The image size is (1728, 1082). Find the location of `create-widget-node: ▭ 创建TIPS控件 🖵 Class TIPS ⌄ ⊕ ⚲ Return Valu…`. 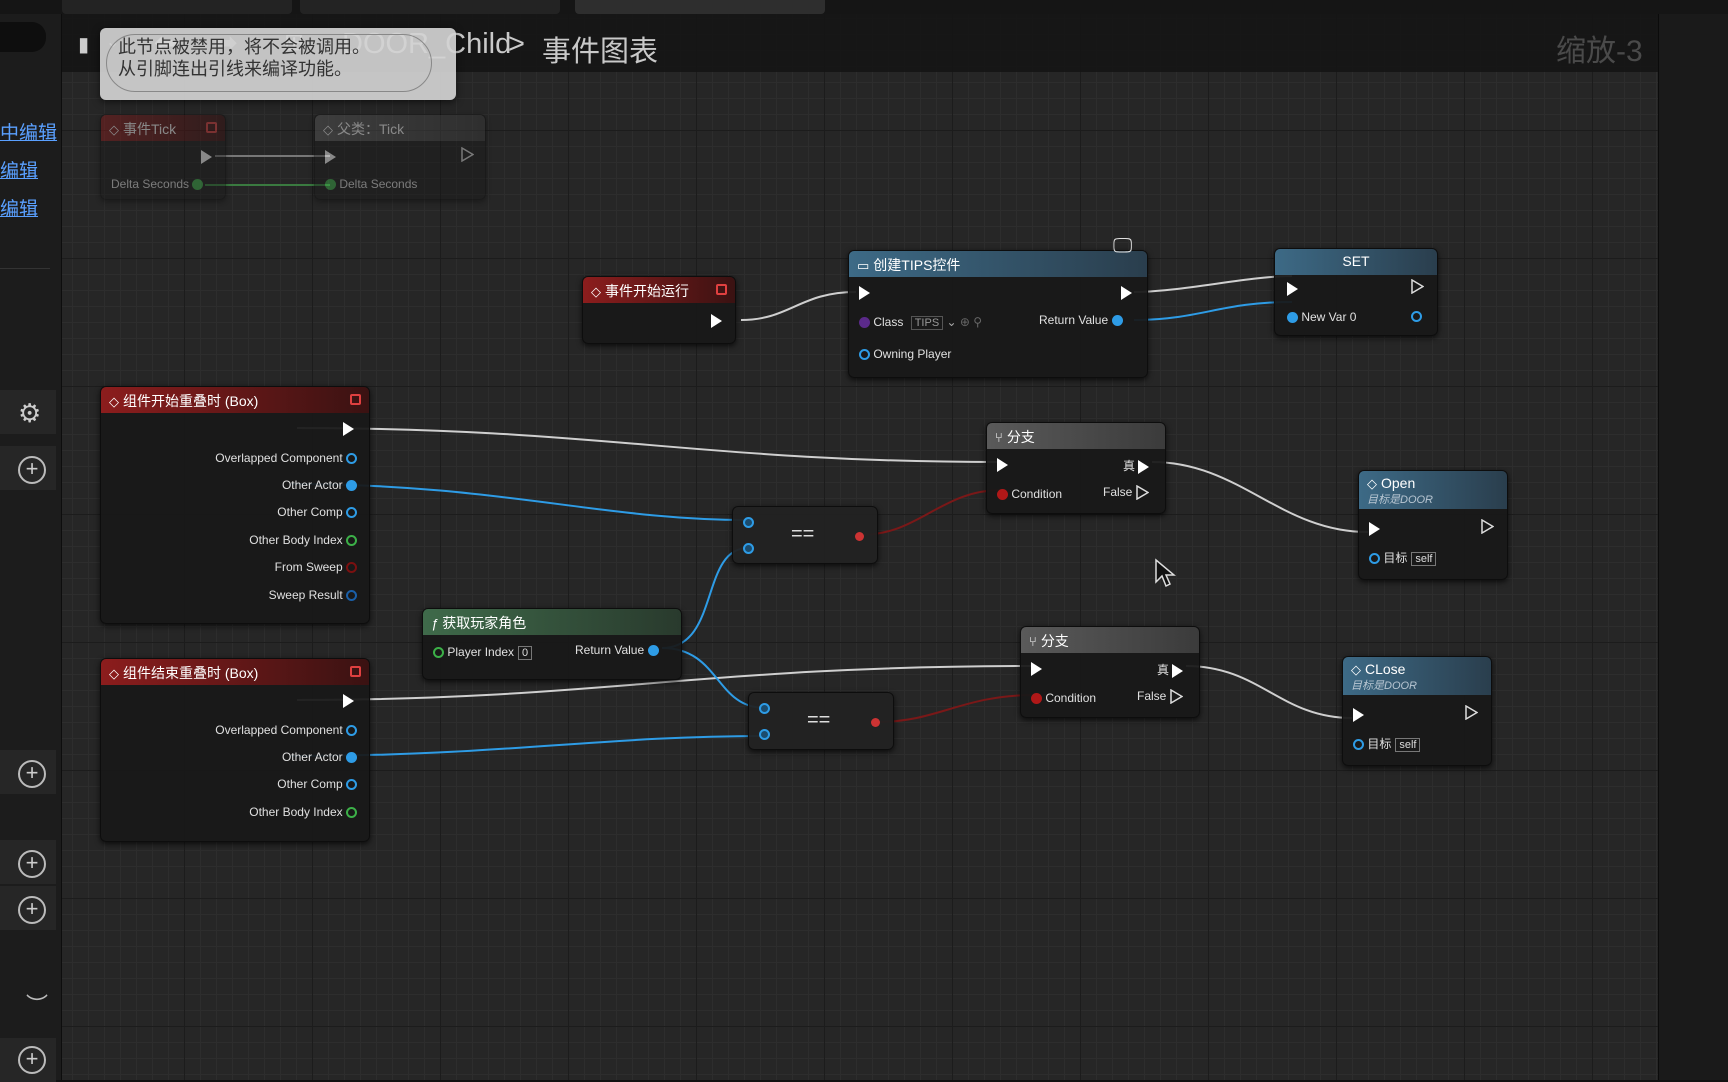

create-widget-node: ▭ 创建TIPS控件 🖵 Class TIPS ⌄ ⊕ ⚲ Return Valu… is located at coordinates (998, 306).